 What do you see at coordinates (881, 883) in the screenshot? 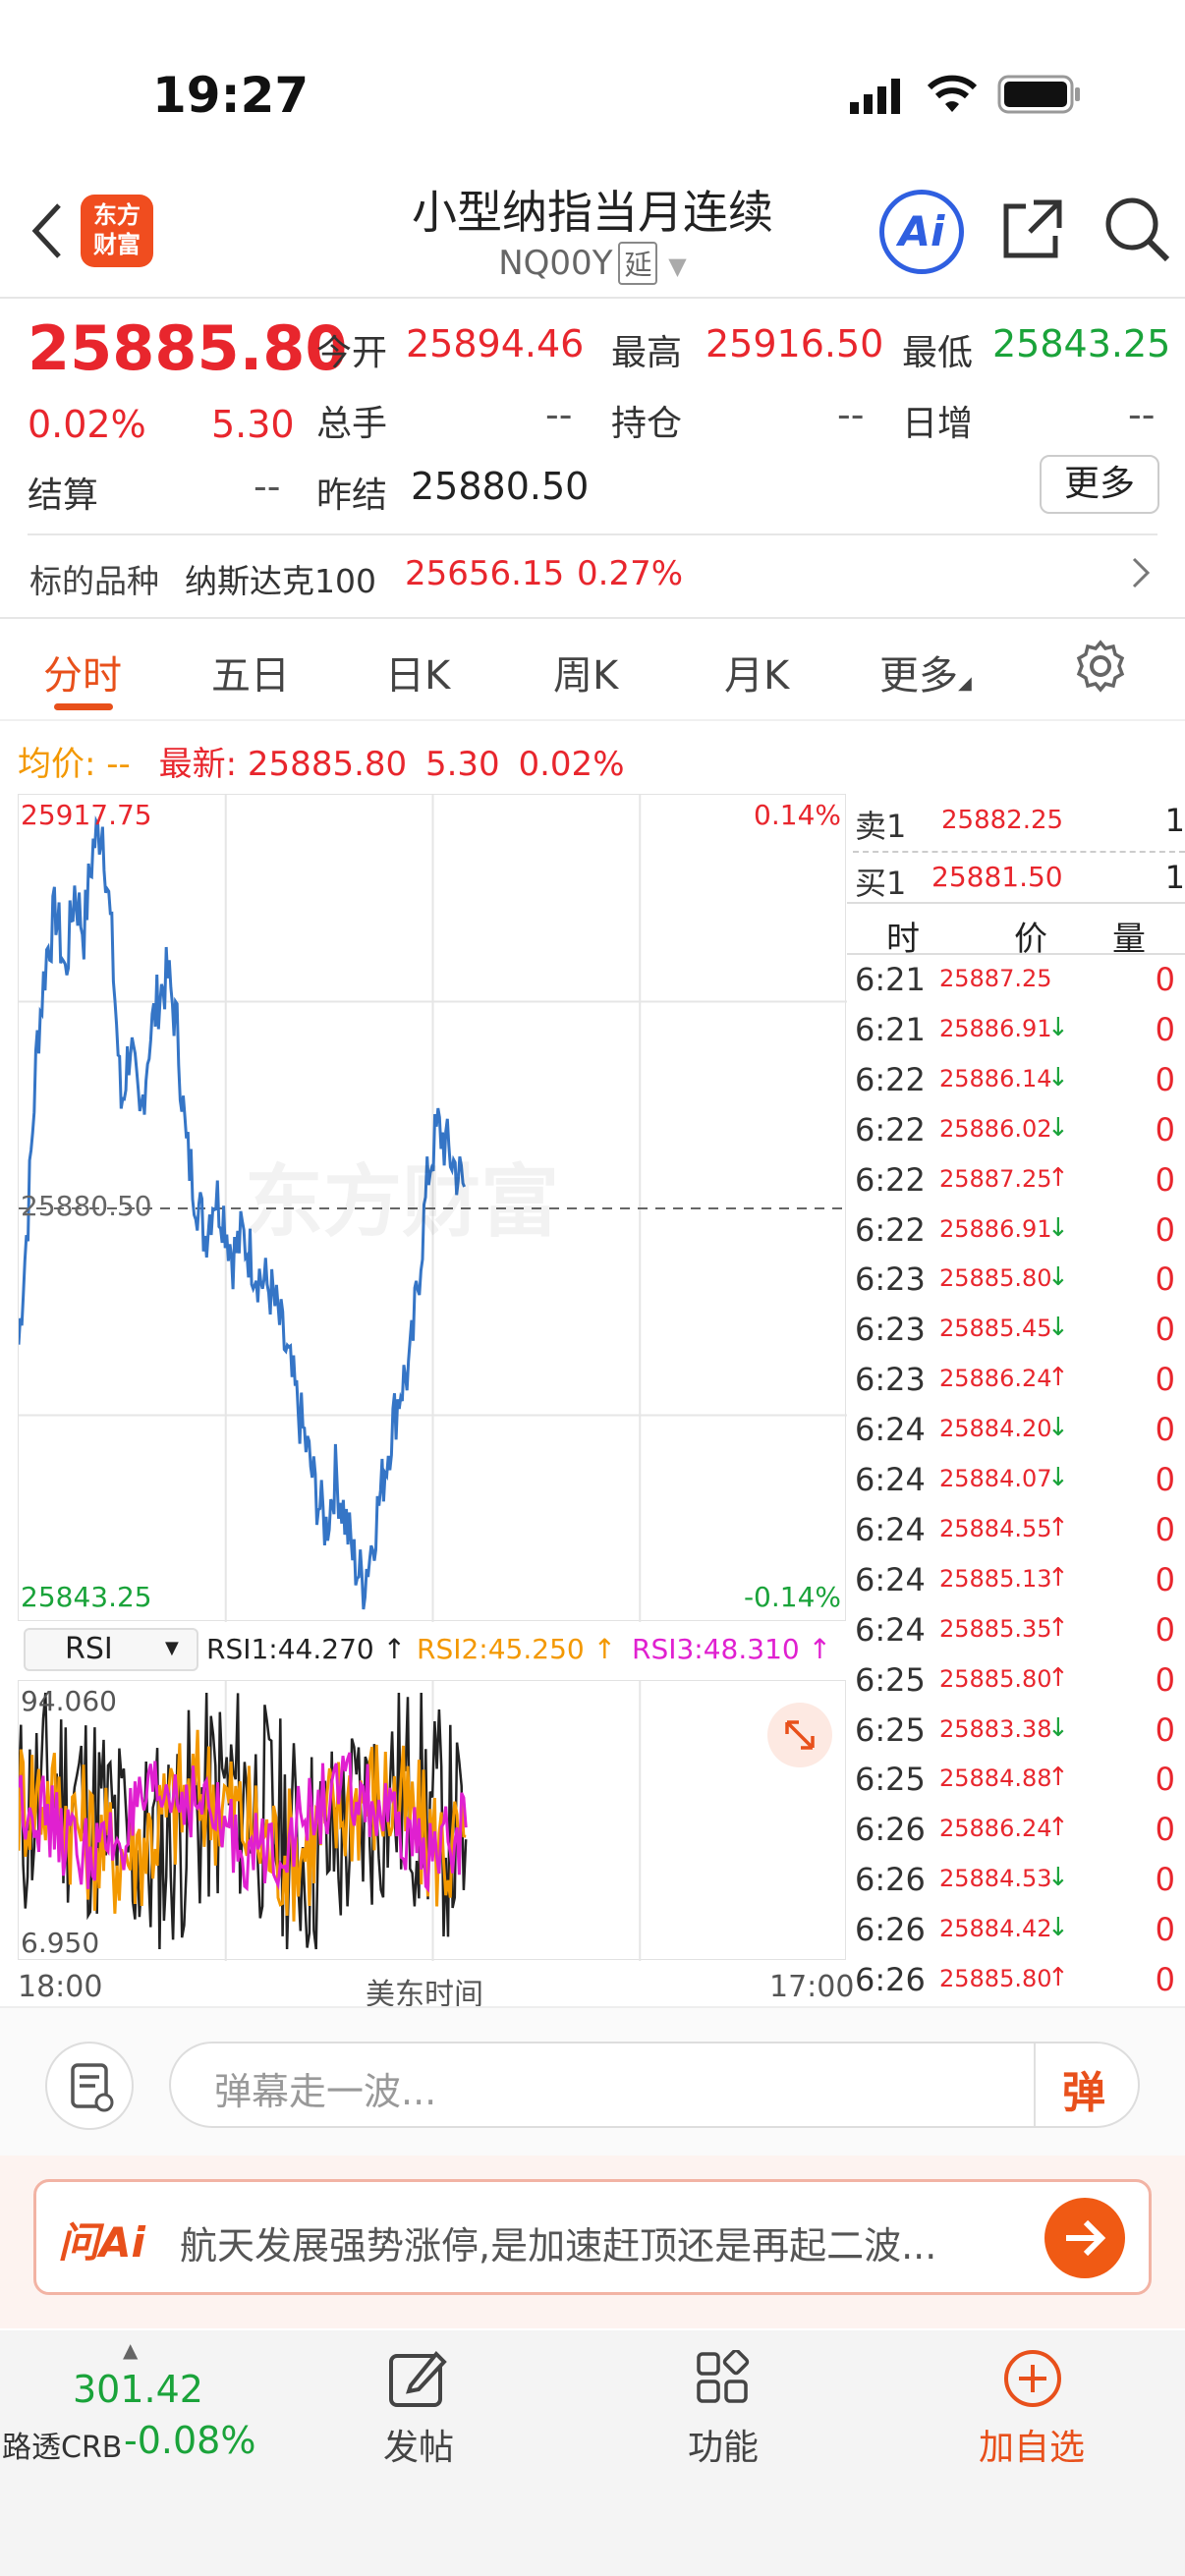
I see `bid-label: 买1` at bounding box center [881, 883].